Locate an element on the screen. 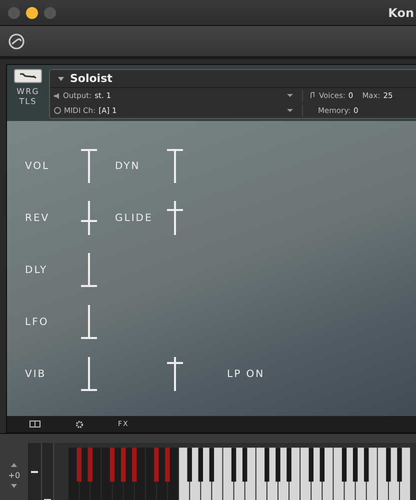 Image resolution: width=416 pixels, height=500 pixels. control-label: REV is located at coordinates (38, 218).